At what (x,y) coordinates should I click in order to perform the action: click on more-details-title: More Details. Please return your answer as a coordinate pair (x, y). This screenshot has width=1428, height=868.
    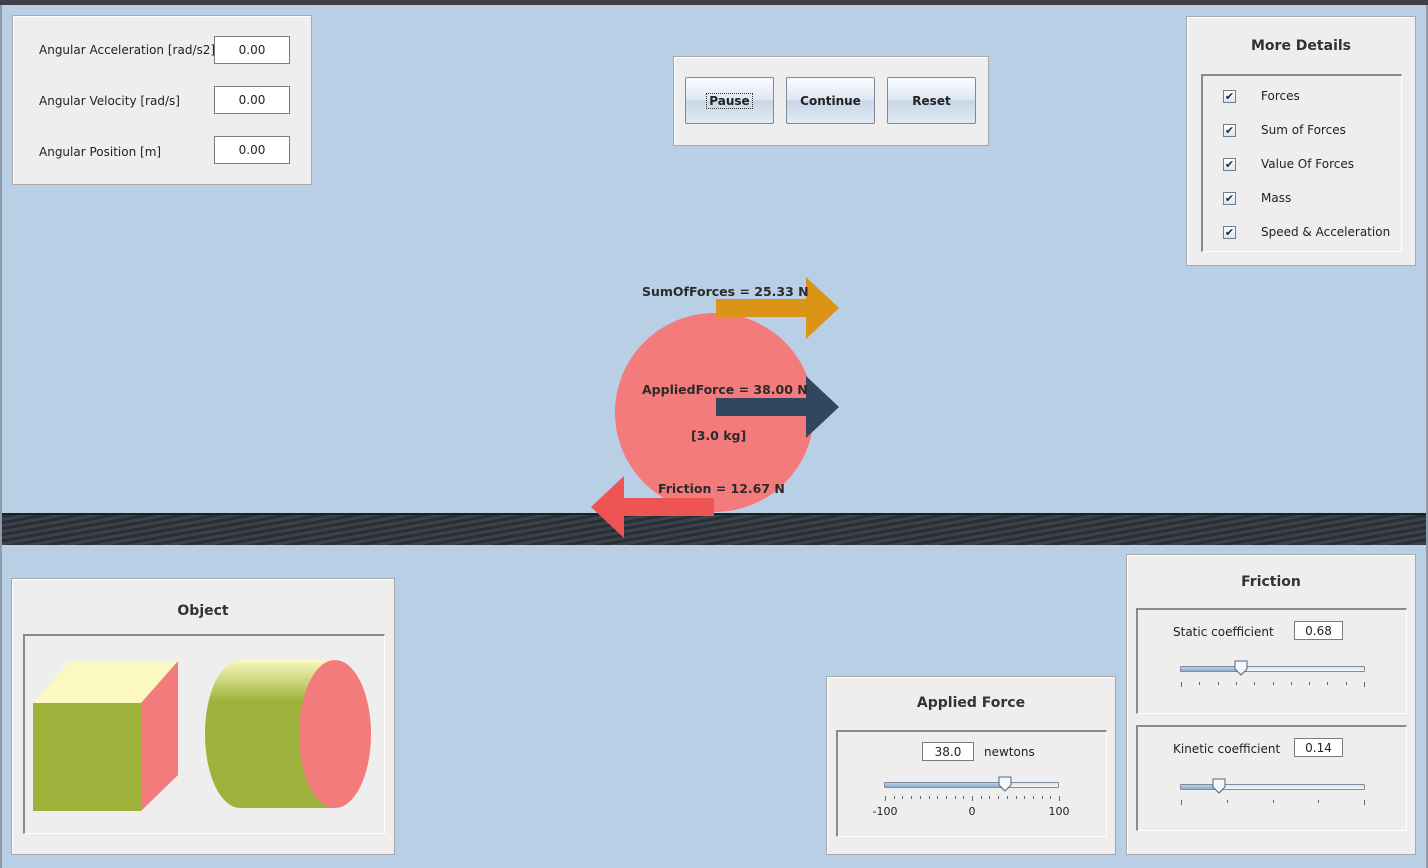
    Looking at the image, I should click on (1300, 46).